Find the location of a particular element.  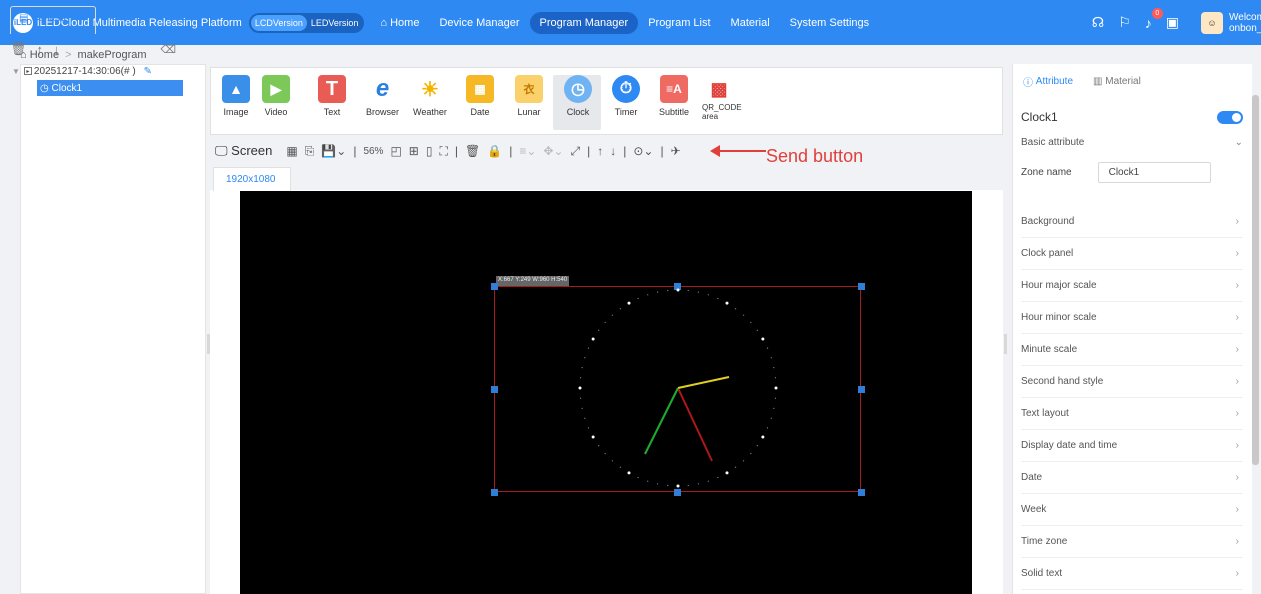

tool-image: ▲ Image is located at coordinates (236, 96).